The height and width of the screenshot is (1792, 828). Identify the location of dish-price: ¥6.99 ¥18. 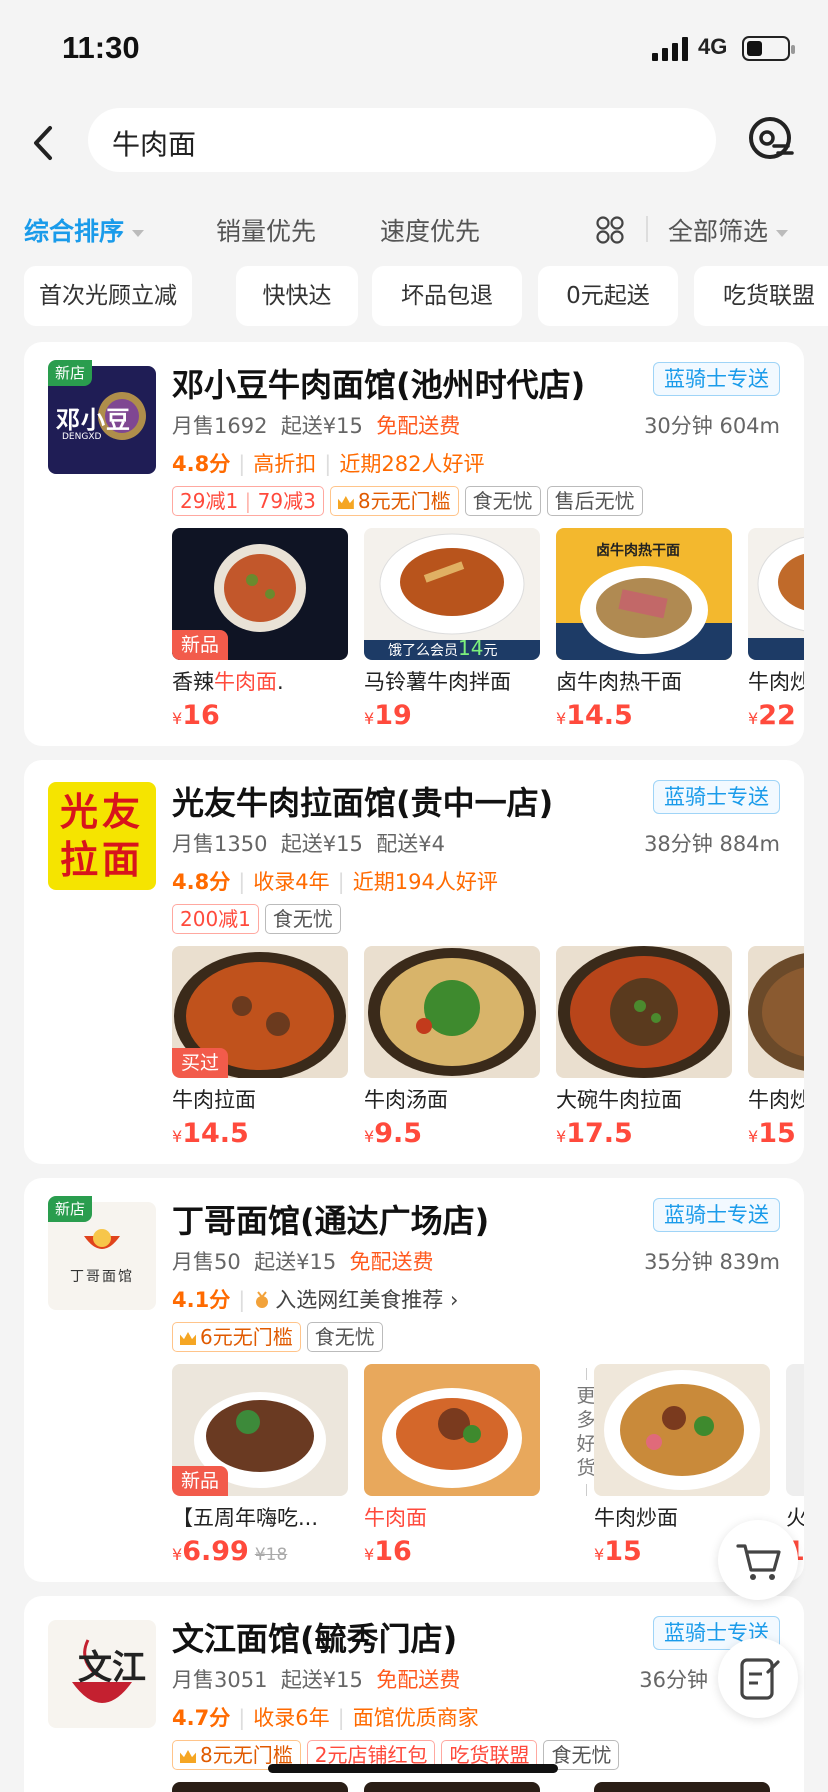
(260, 1550).